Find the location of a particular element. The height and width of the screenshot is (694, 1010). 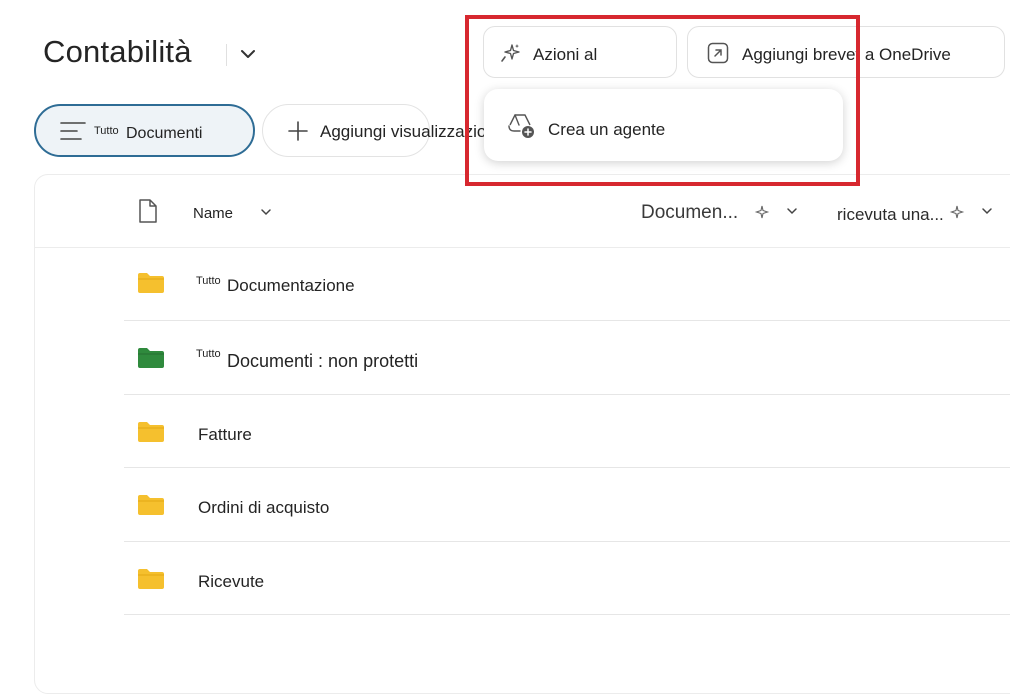

row-divider is located at coordinates (567, 614).